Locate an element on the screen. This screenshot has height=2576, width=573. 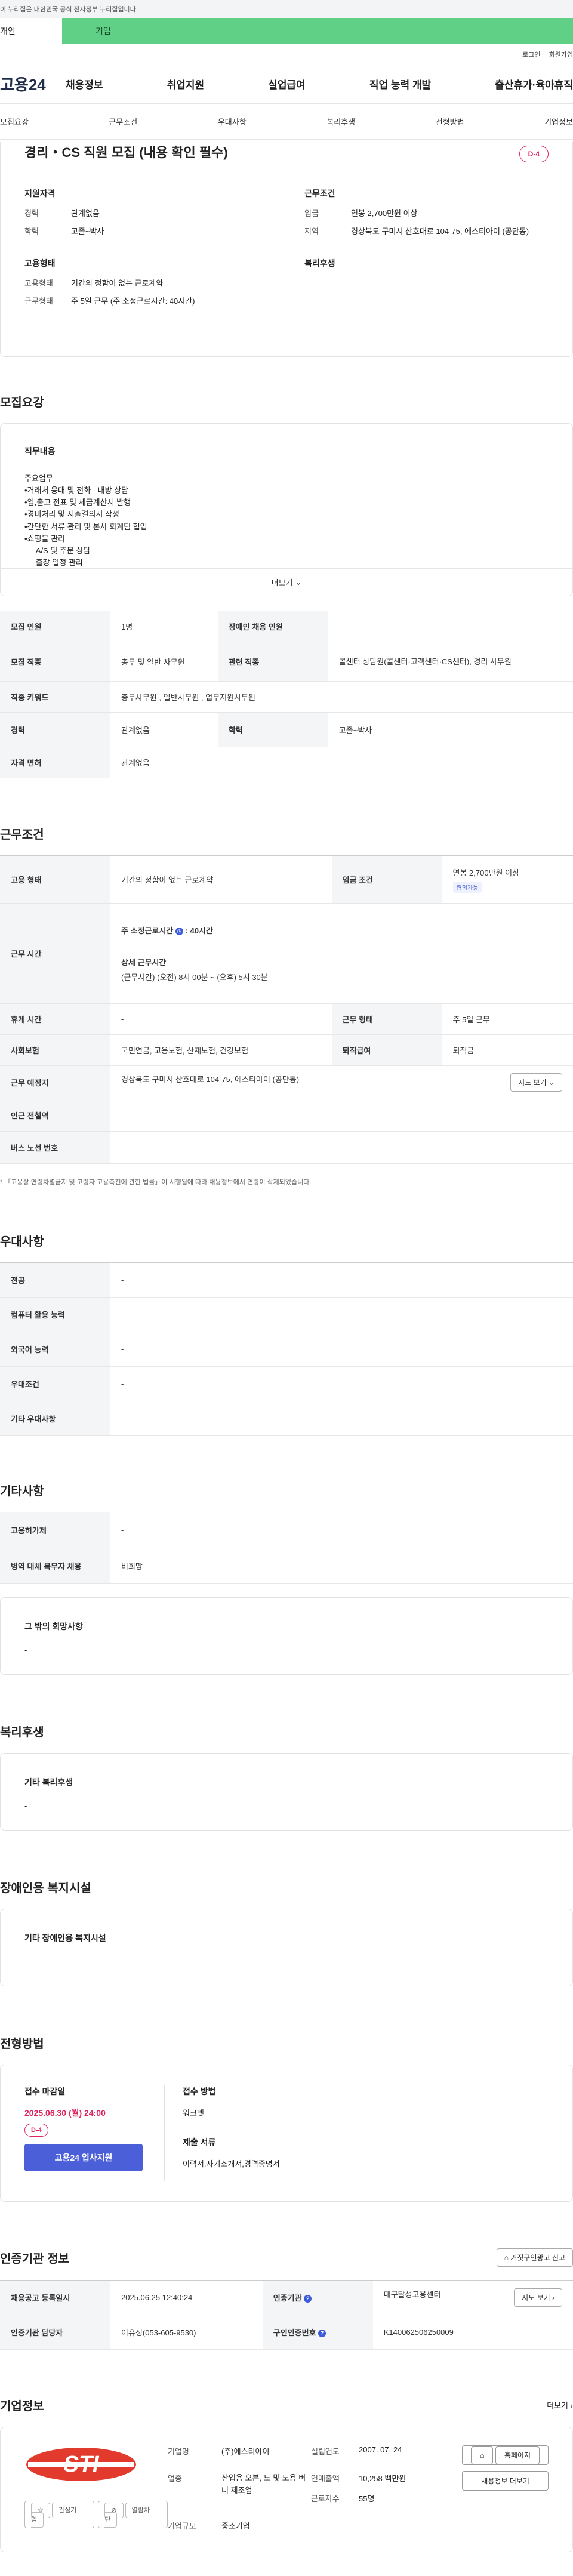
wage-label: 임금 is located at coordinates (311, 213).